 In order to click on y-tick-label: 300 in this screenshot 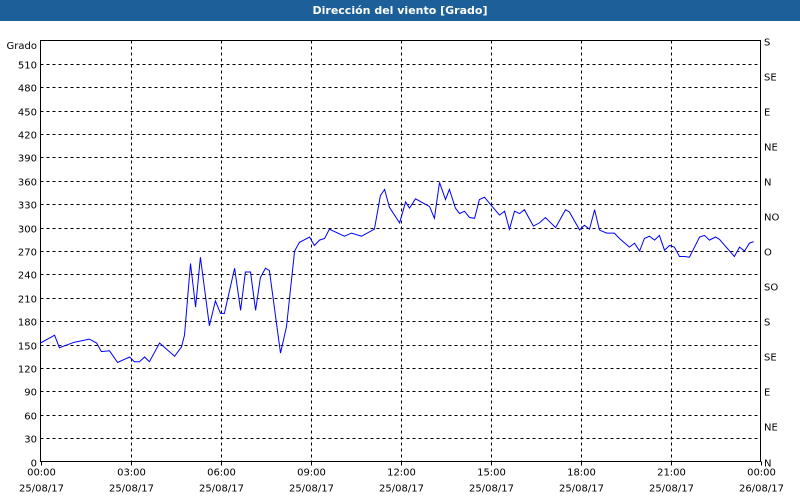, I will do `click(27, 230)`.